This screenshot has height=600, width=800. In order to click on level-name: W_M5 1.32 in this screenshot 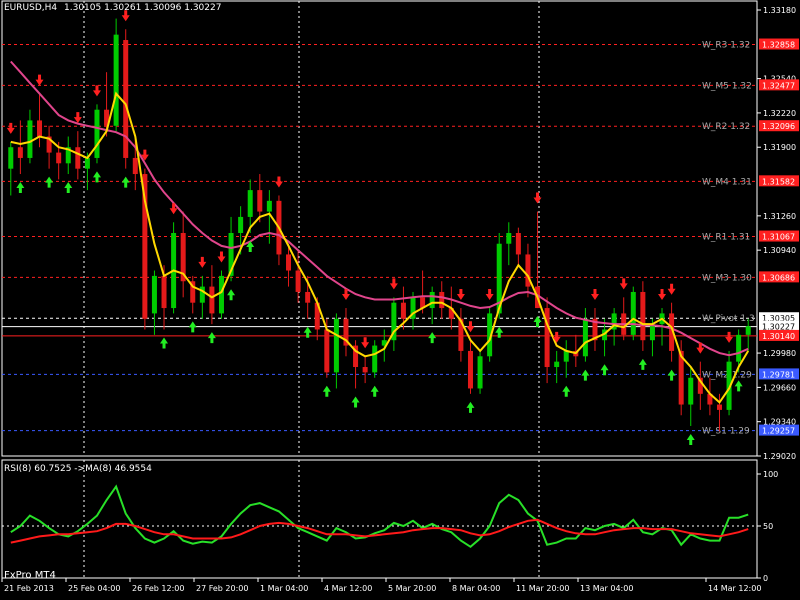, I will do `click(727, 86)`.